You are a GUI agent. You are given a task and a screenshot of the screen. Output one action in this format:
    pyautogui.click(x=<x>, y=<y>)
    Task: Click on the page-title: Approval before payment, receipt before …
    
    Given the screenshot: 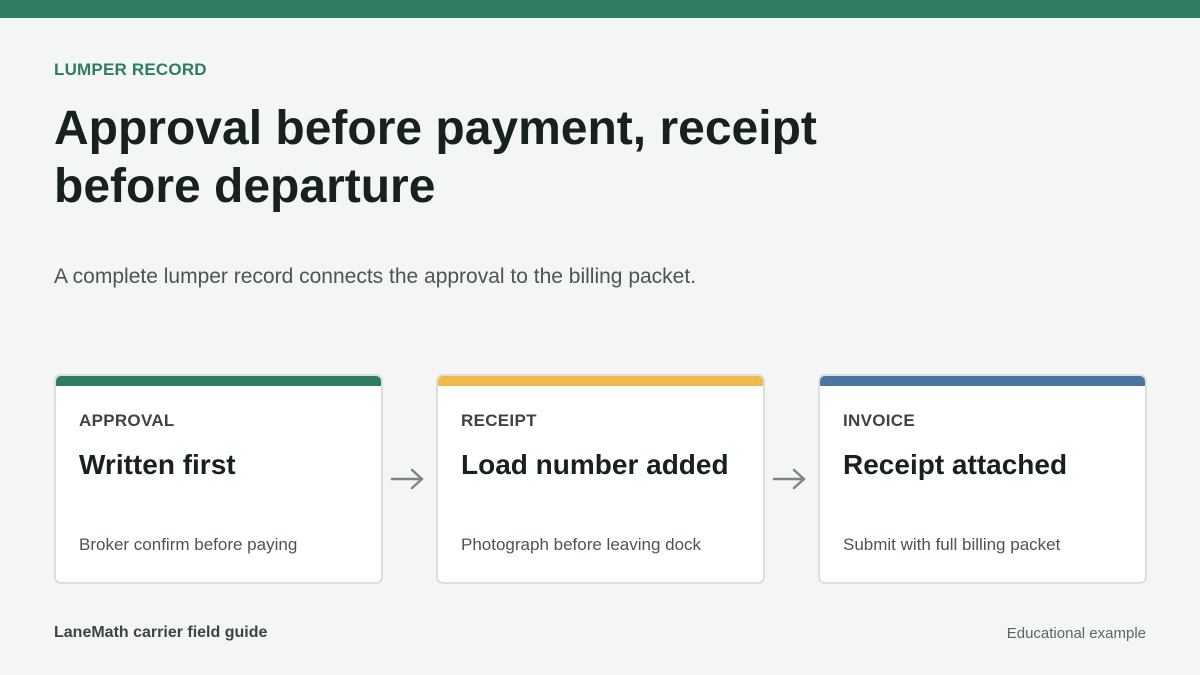 What is the action you would take?
    pyautogui.click(x=435, y=157)
    